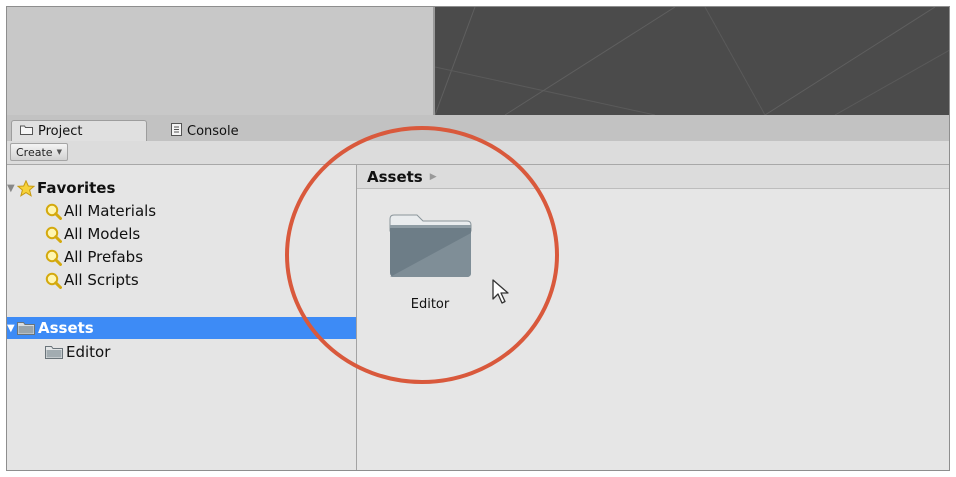 Image resolution: width=956 pixels, height=477 pixels. Describe the element at coordinates (430, 304) in the screenshot. I see `asset-label: Editor` at that location.